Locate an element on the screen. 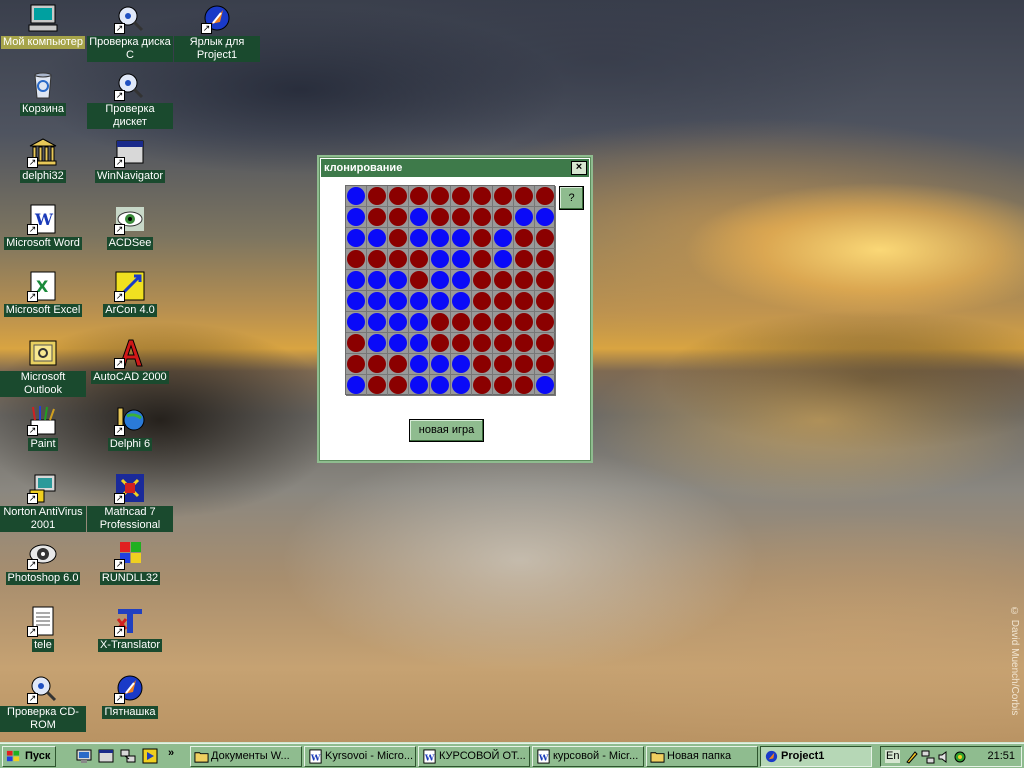 The image size is (1024, 768). desktop-icon-acdsee: ↗ ACDSee is located at coordinates (130, 232).